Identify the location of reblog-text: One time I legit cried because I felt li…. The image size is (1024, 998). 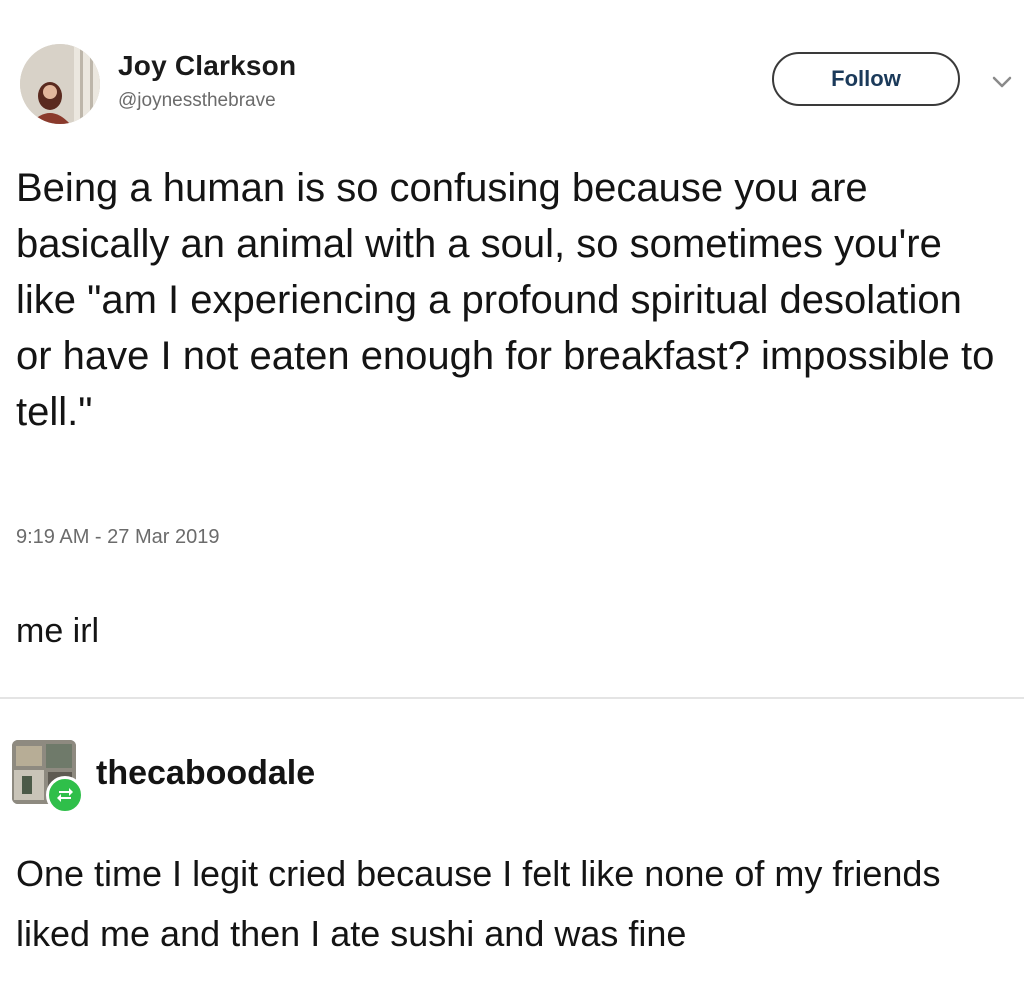
(478, 903).